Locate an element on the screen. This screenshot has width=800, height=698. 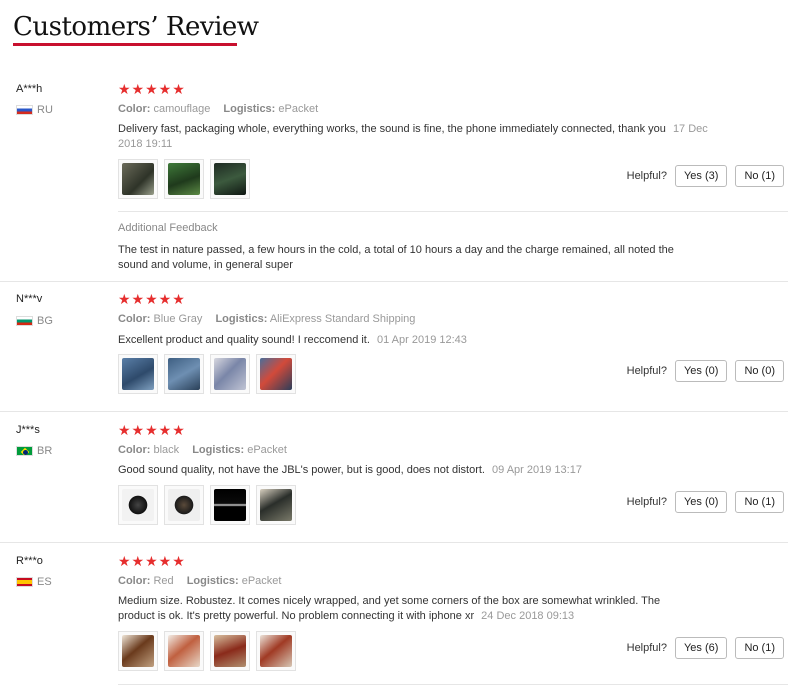
reviewer-name: R***o is located at coordinates (29, 561).